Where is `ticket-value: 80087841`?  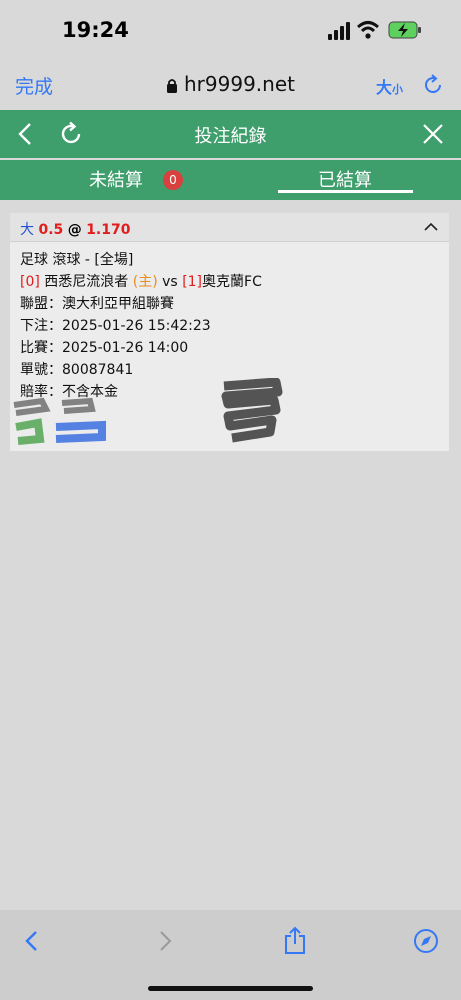
ticket-value: 80087841 is located at coordinates (98, 370).